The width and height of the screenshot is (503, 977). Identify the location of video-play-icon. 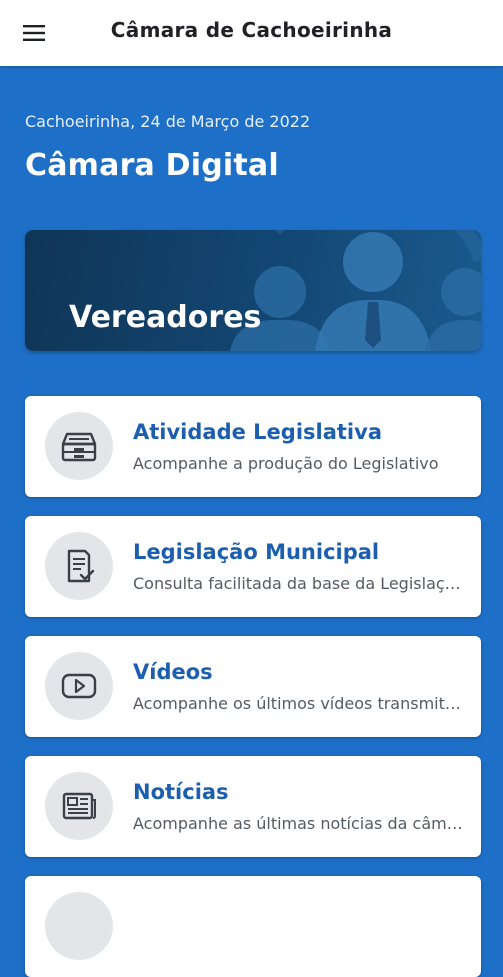
(79, 686).